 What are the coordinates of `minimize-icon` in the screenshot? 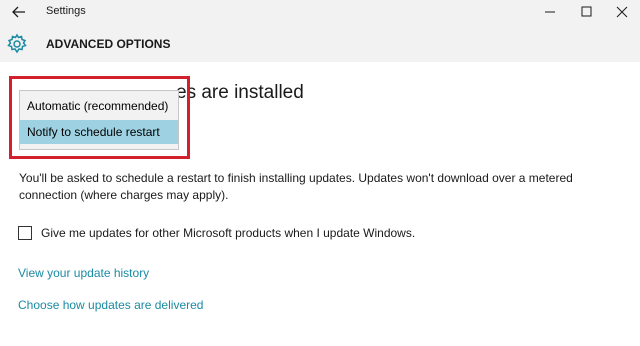 It's located at (550, 12).